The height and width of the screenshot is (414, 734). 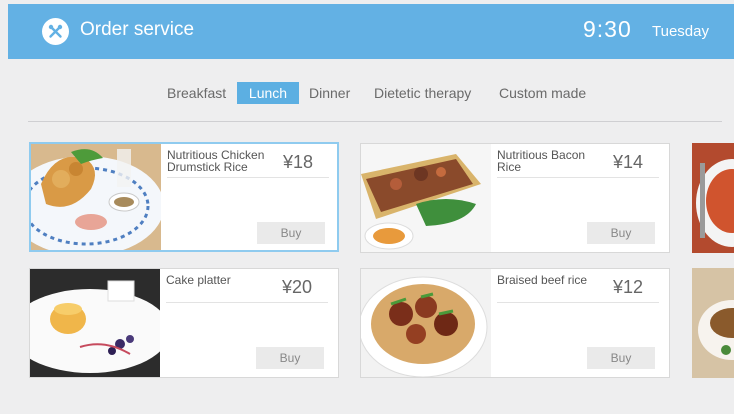 What do you see at coordinates (371, 31) in the screenshot?
I see `app-header: Order service 9:30 Tuesday` at bounding box center [371, 31].